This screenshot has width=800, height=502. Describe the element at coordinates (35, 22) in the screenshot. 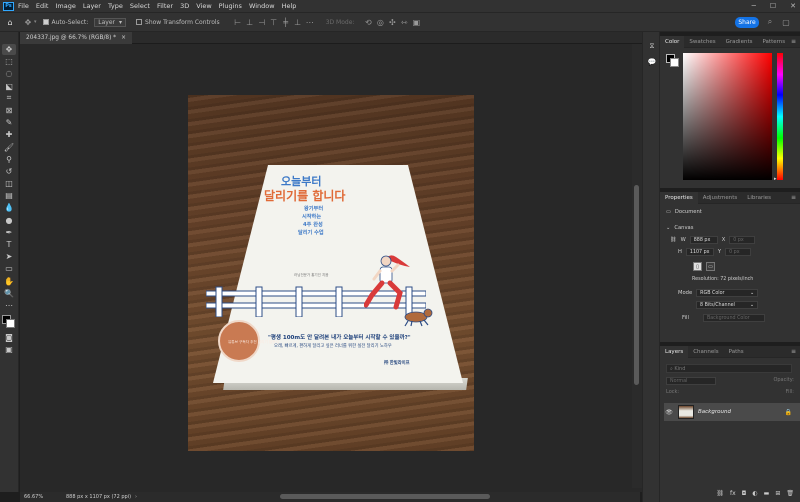

I see `chevron-down-icon: ▾` at that location.